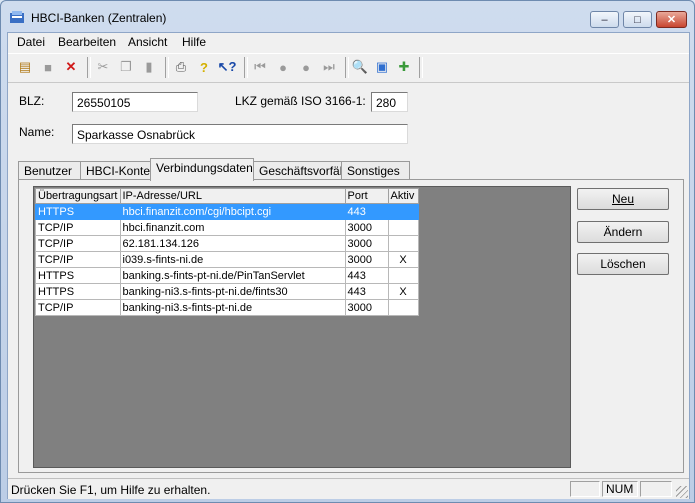 The height and width of the screenshot is (503, 695). I want to click on cell-url: 62.181.134.126, so click(232, 243).